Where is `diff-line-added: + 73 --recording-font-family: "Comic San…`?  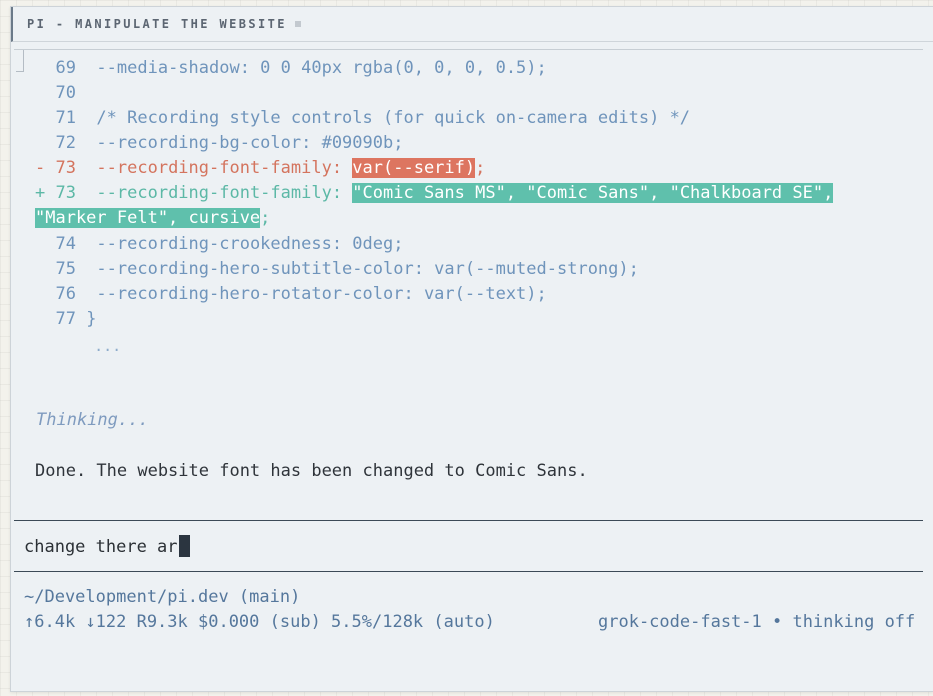 diff-line-added: + 73 --recording-font-family: "Comic San… is located at coordinates (434, 193).